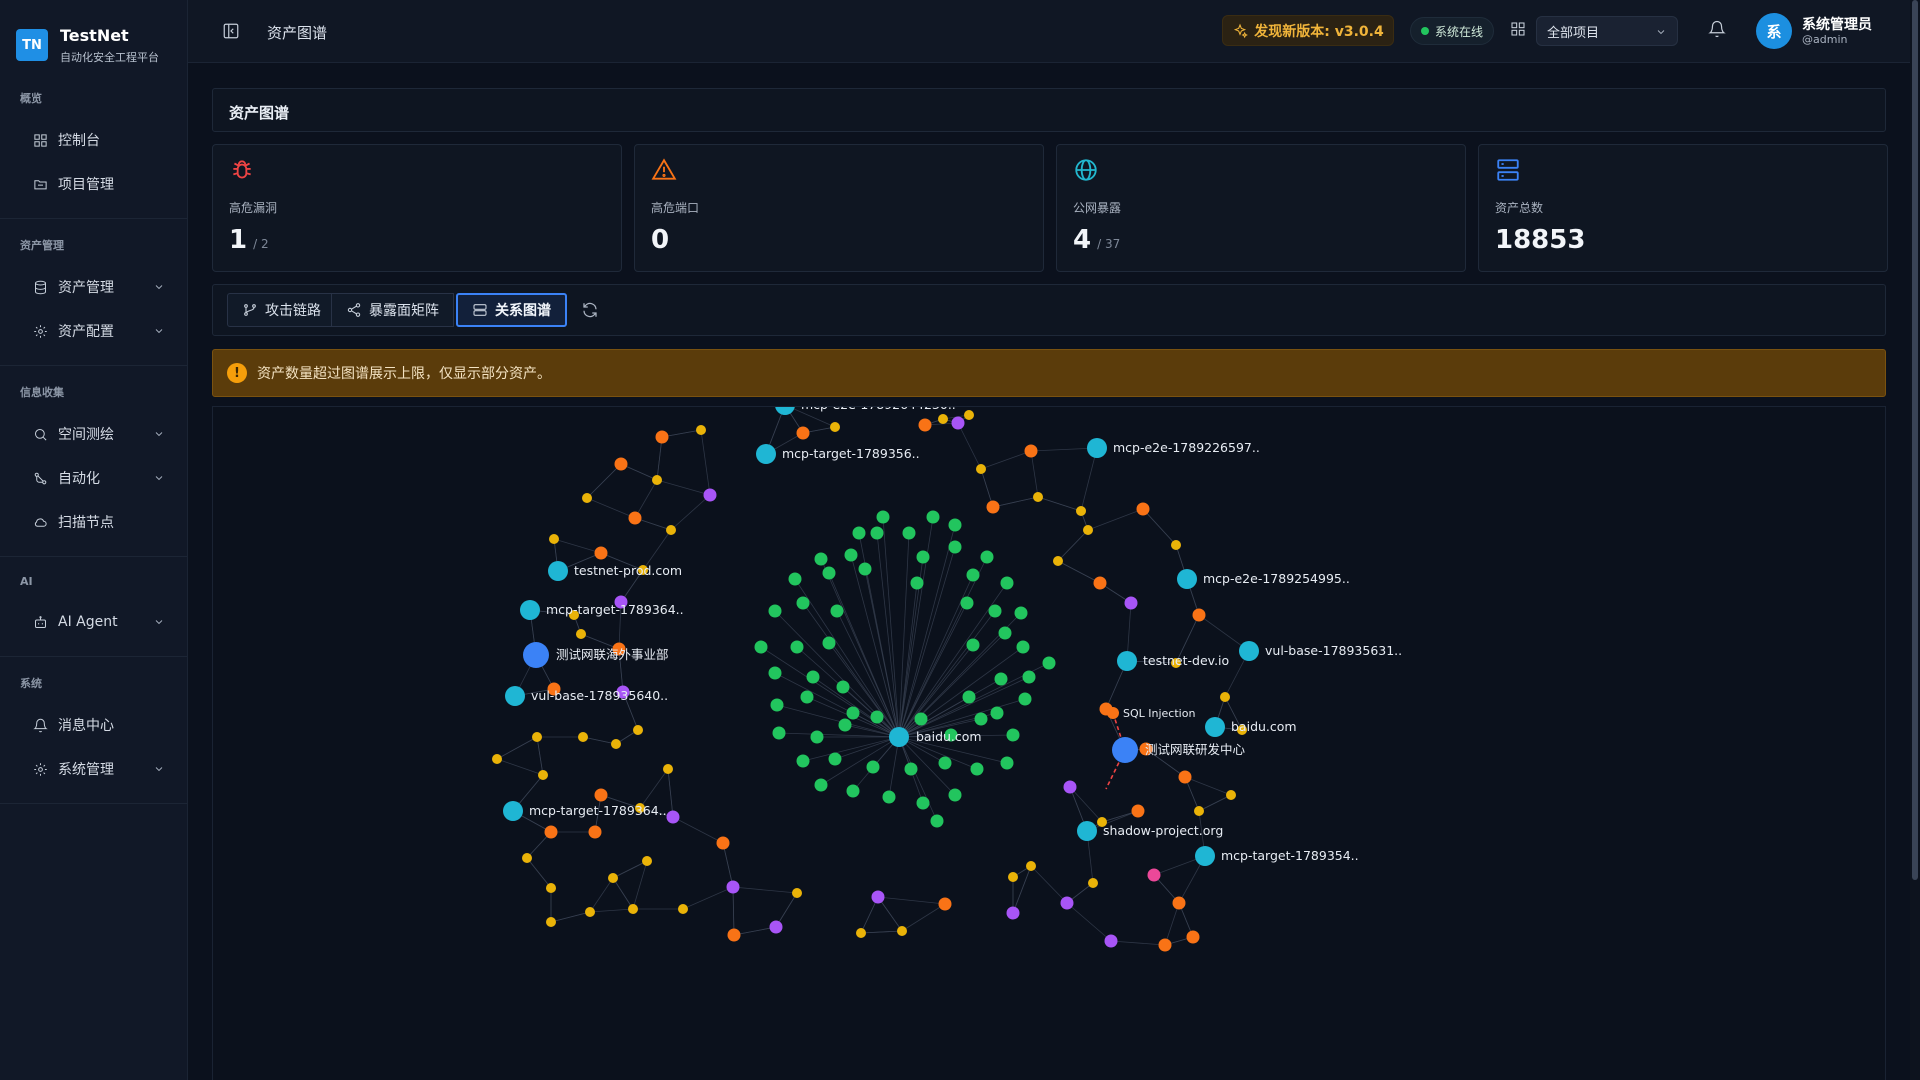  What do you see at coordinates (1774, 31) in the screenshot?
I see `user-avatar: 系` at bounding box center [1774, 31].